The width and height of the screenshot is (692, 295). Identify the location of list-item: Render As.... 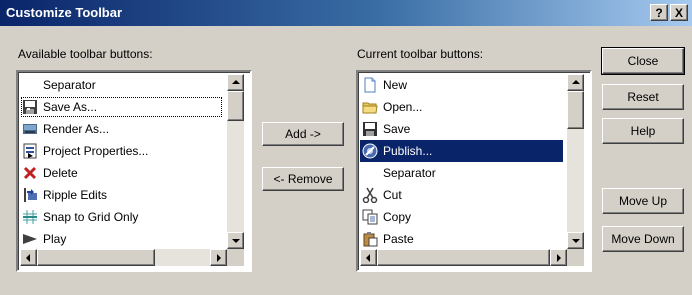
(121, 129).